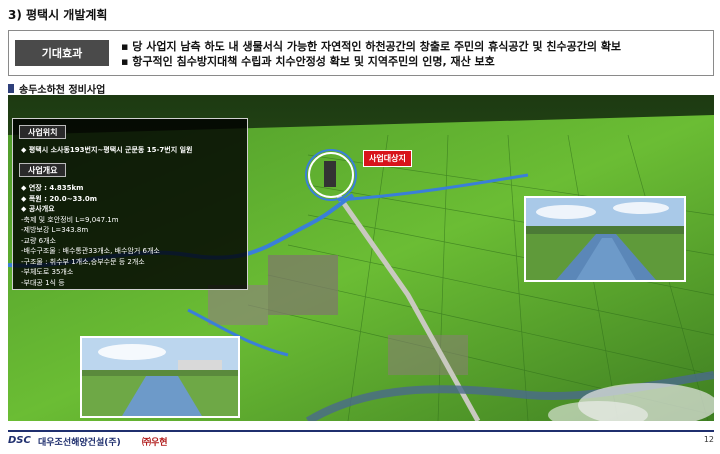 This screenshot has width=720, height=454. What do you see at coordinates (155, 443) in the screenshot?
I see `footer-partner-name: ㈜우현` at bounding box center [155, 443].